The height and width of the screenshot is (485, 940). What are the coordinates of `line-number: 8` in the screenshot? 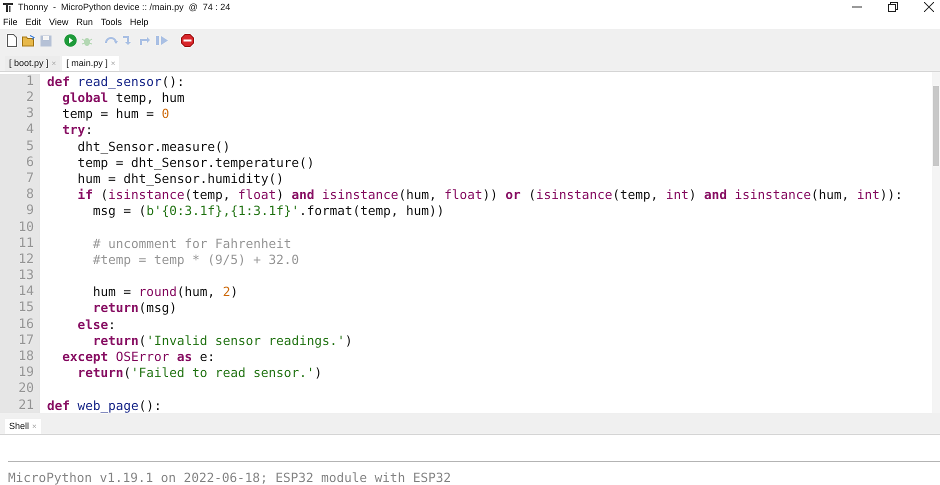 It's located at (29, 195).